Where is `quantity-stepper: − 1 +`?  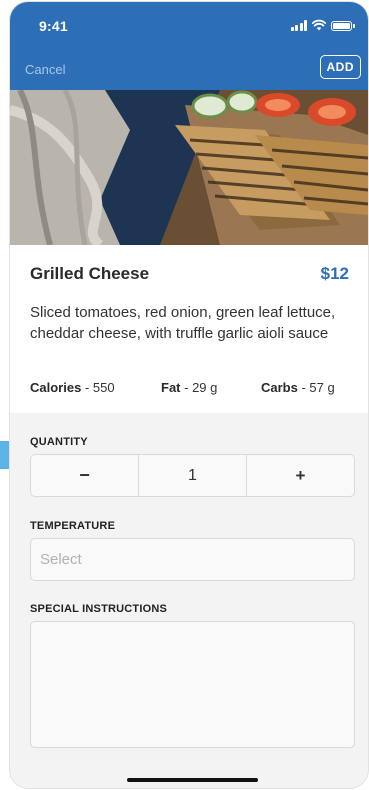 quantity-stepper: − 1 + is located at coordinates (192, 475).